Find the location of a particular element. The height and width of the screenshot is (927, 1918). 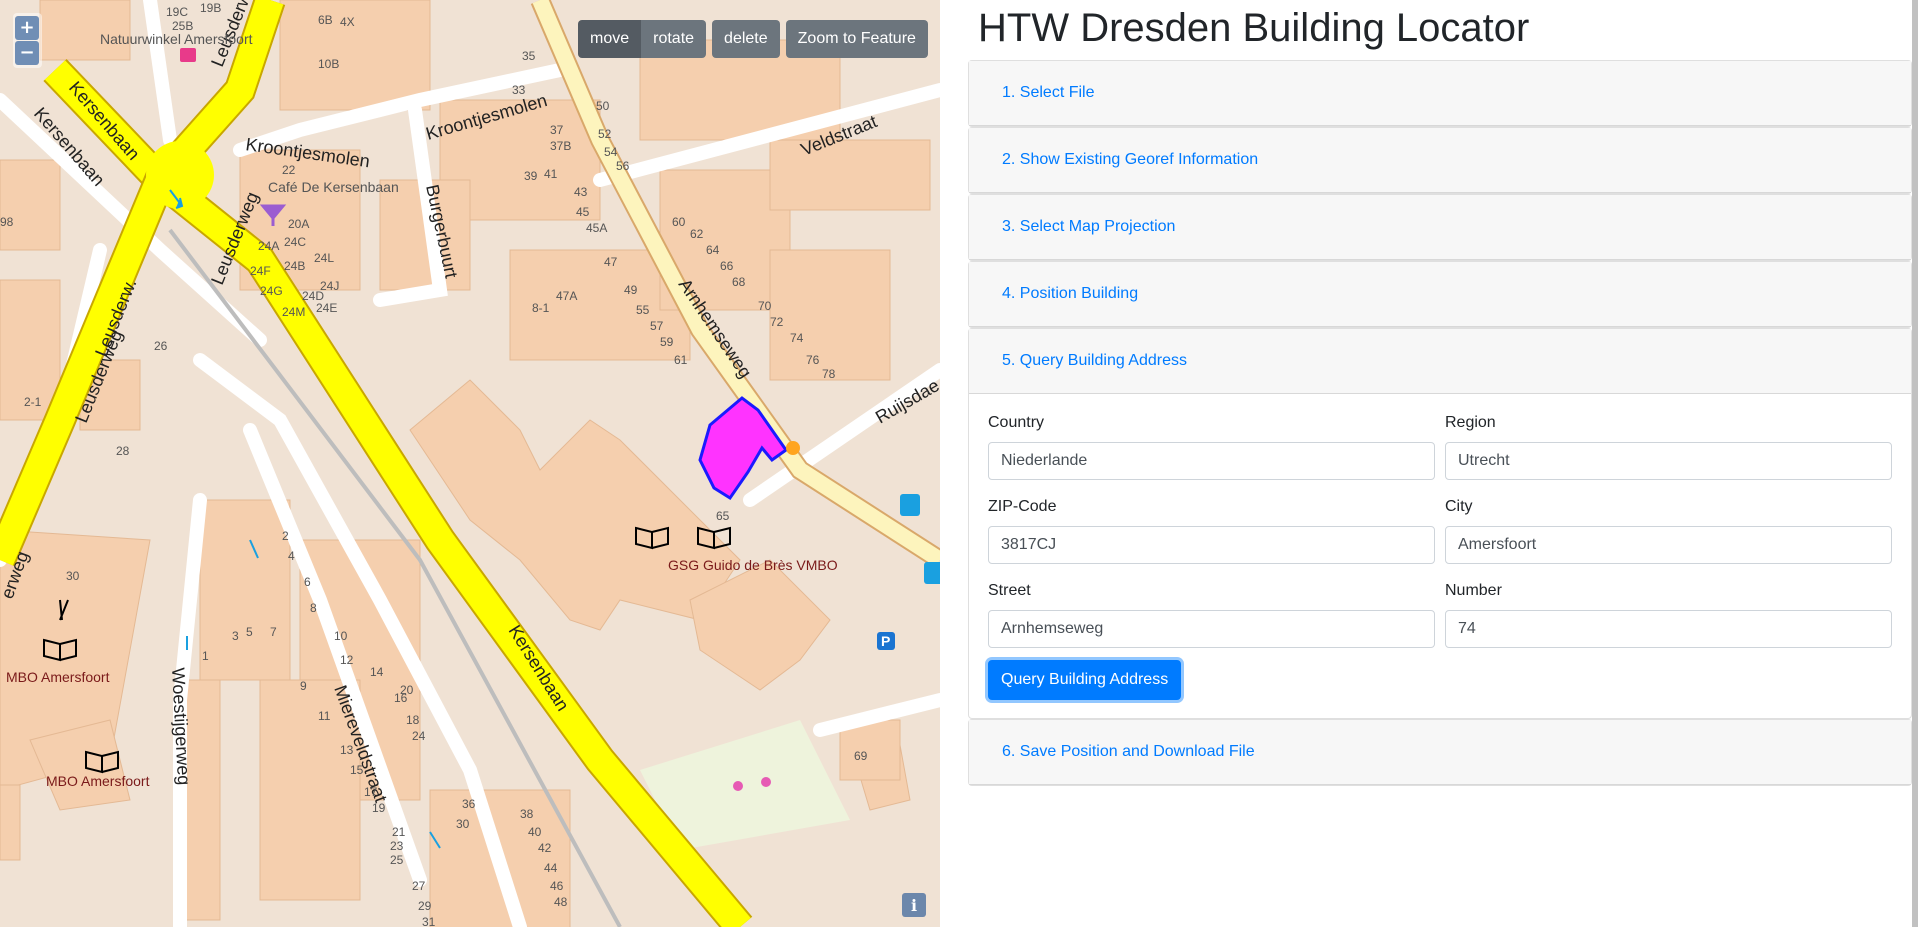

svg-text: 24J is located at coordinates (329, 286).